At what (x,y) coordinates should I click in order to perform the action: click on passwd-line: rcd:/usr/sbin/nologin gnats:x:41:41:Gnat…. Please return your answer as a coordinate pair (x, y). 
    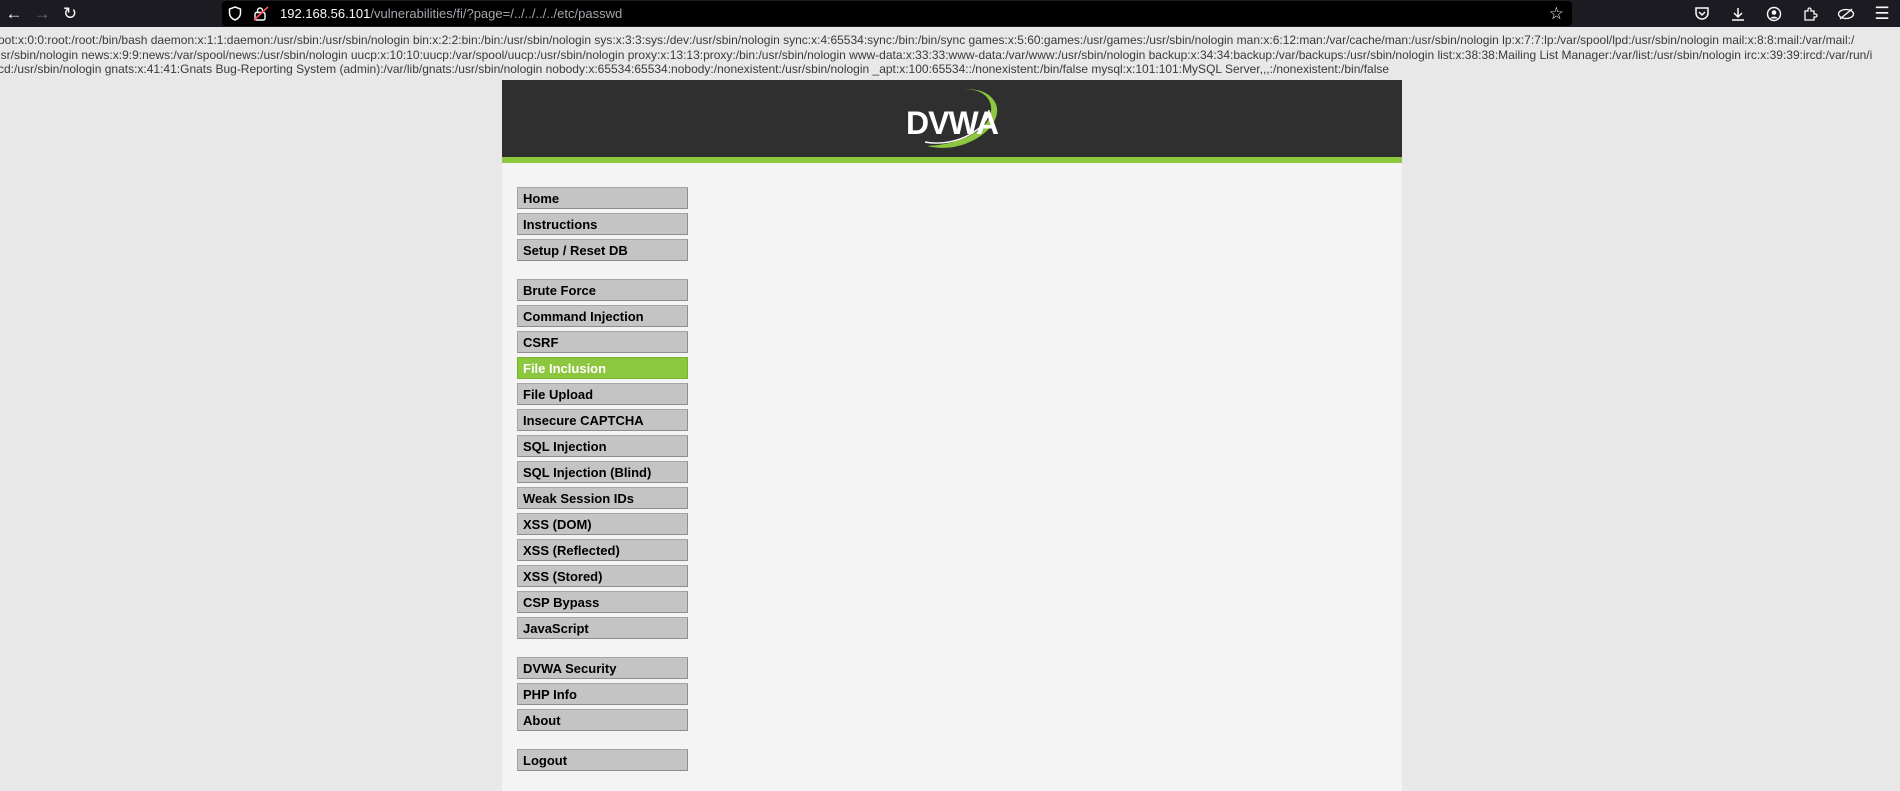
    Looking at the image, I should click on (695, 69).